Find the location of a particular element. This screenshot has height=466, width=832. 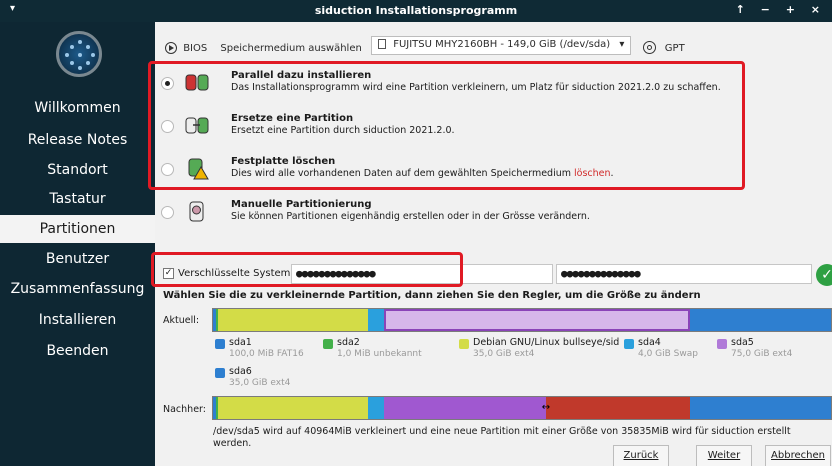

partition-replace-icon is located at coordinates (197, 125).